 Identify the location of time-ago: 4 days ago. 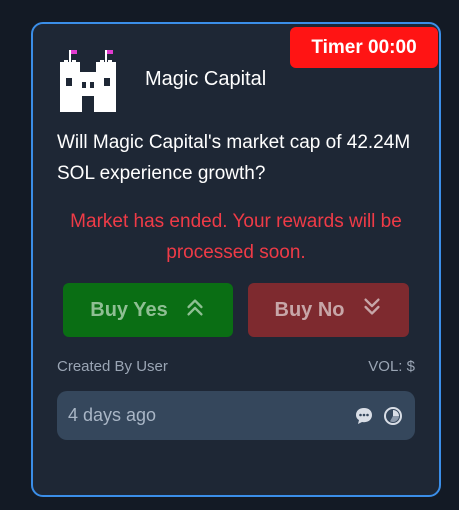
(112, 415).